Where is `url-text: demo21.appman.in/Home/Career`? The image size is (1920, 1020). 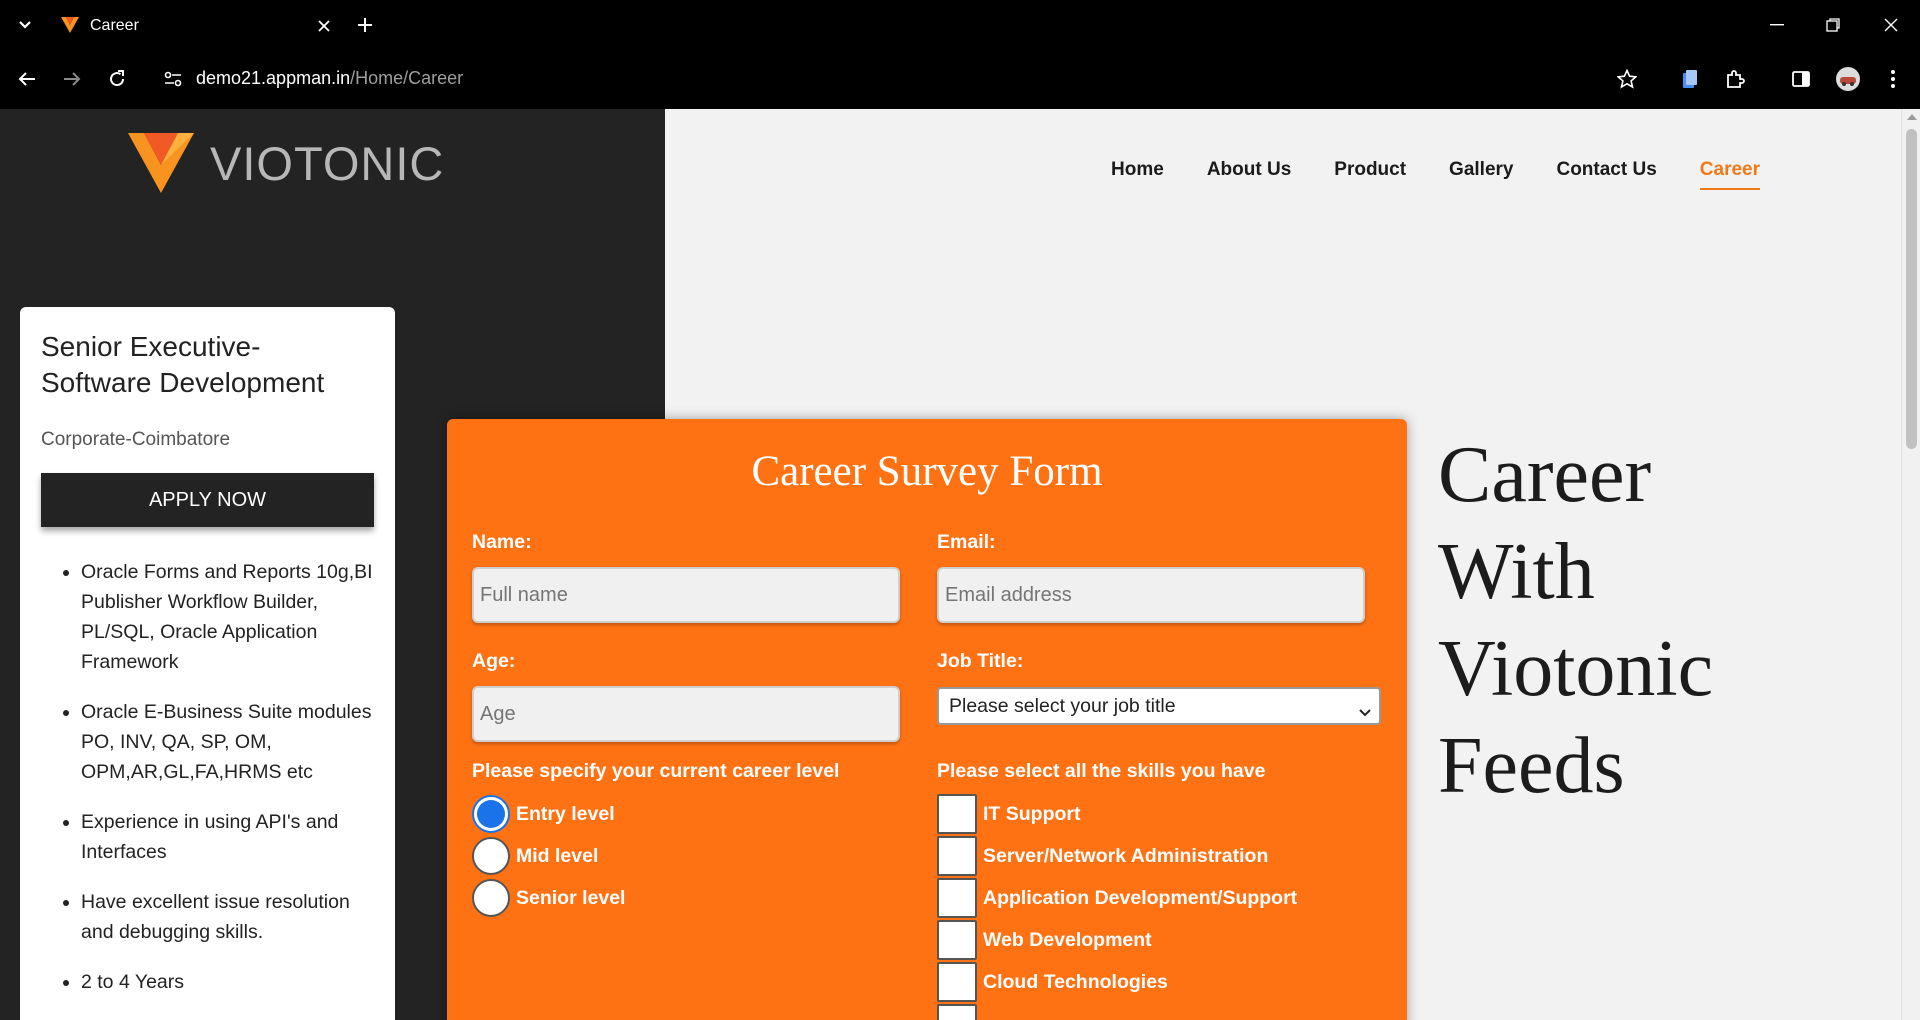 url-text: demo21.appman.in/Home/Career is located at coordinates (329, 78).